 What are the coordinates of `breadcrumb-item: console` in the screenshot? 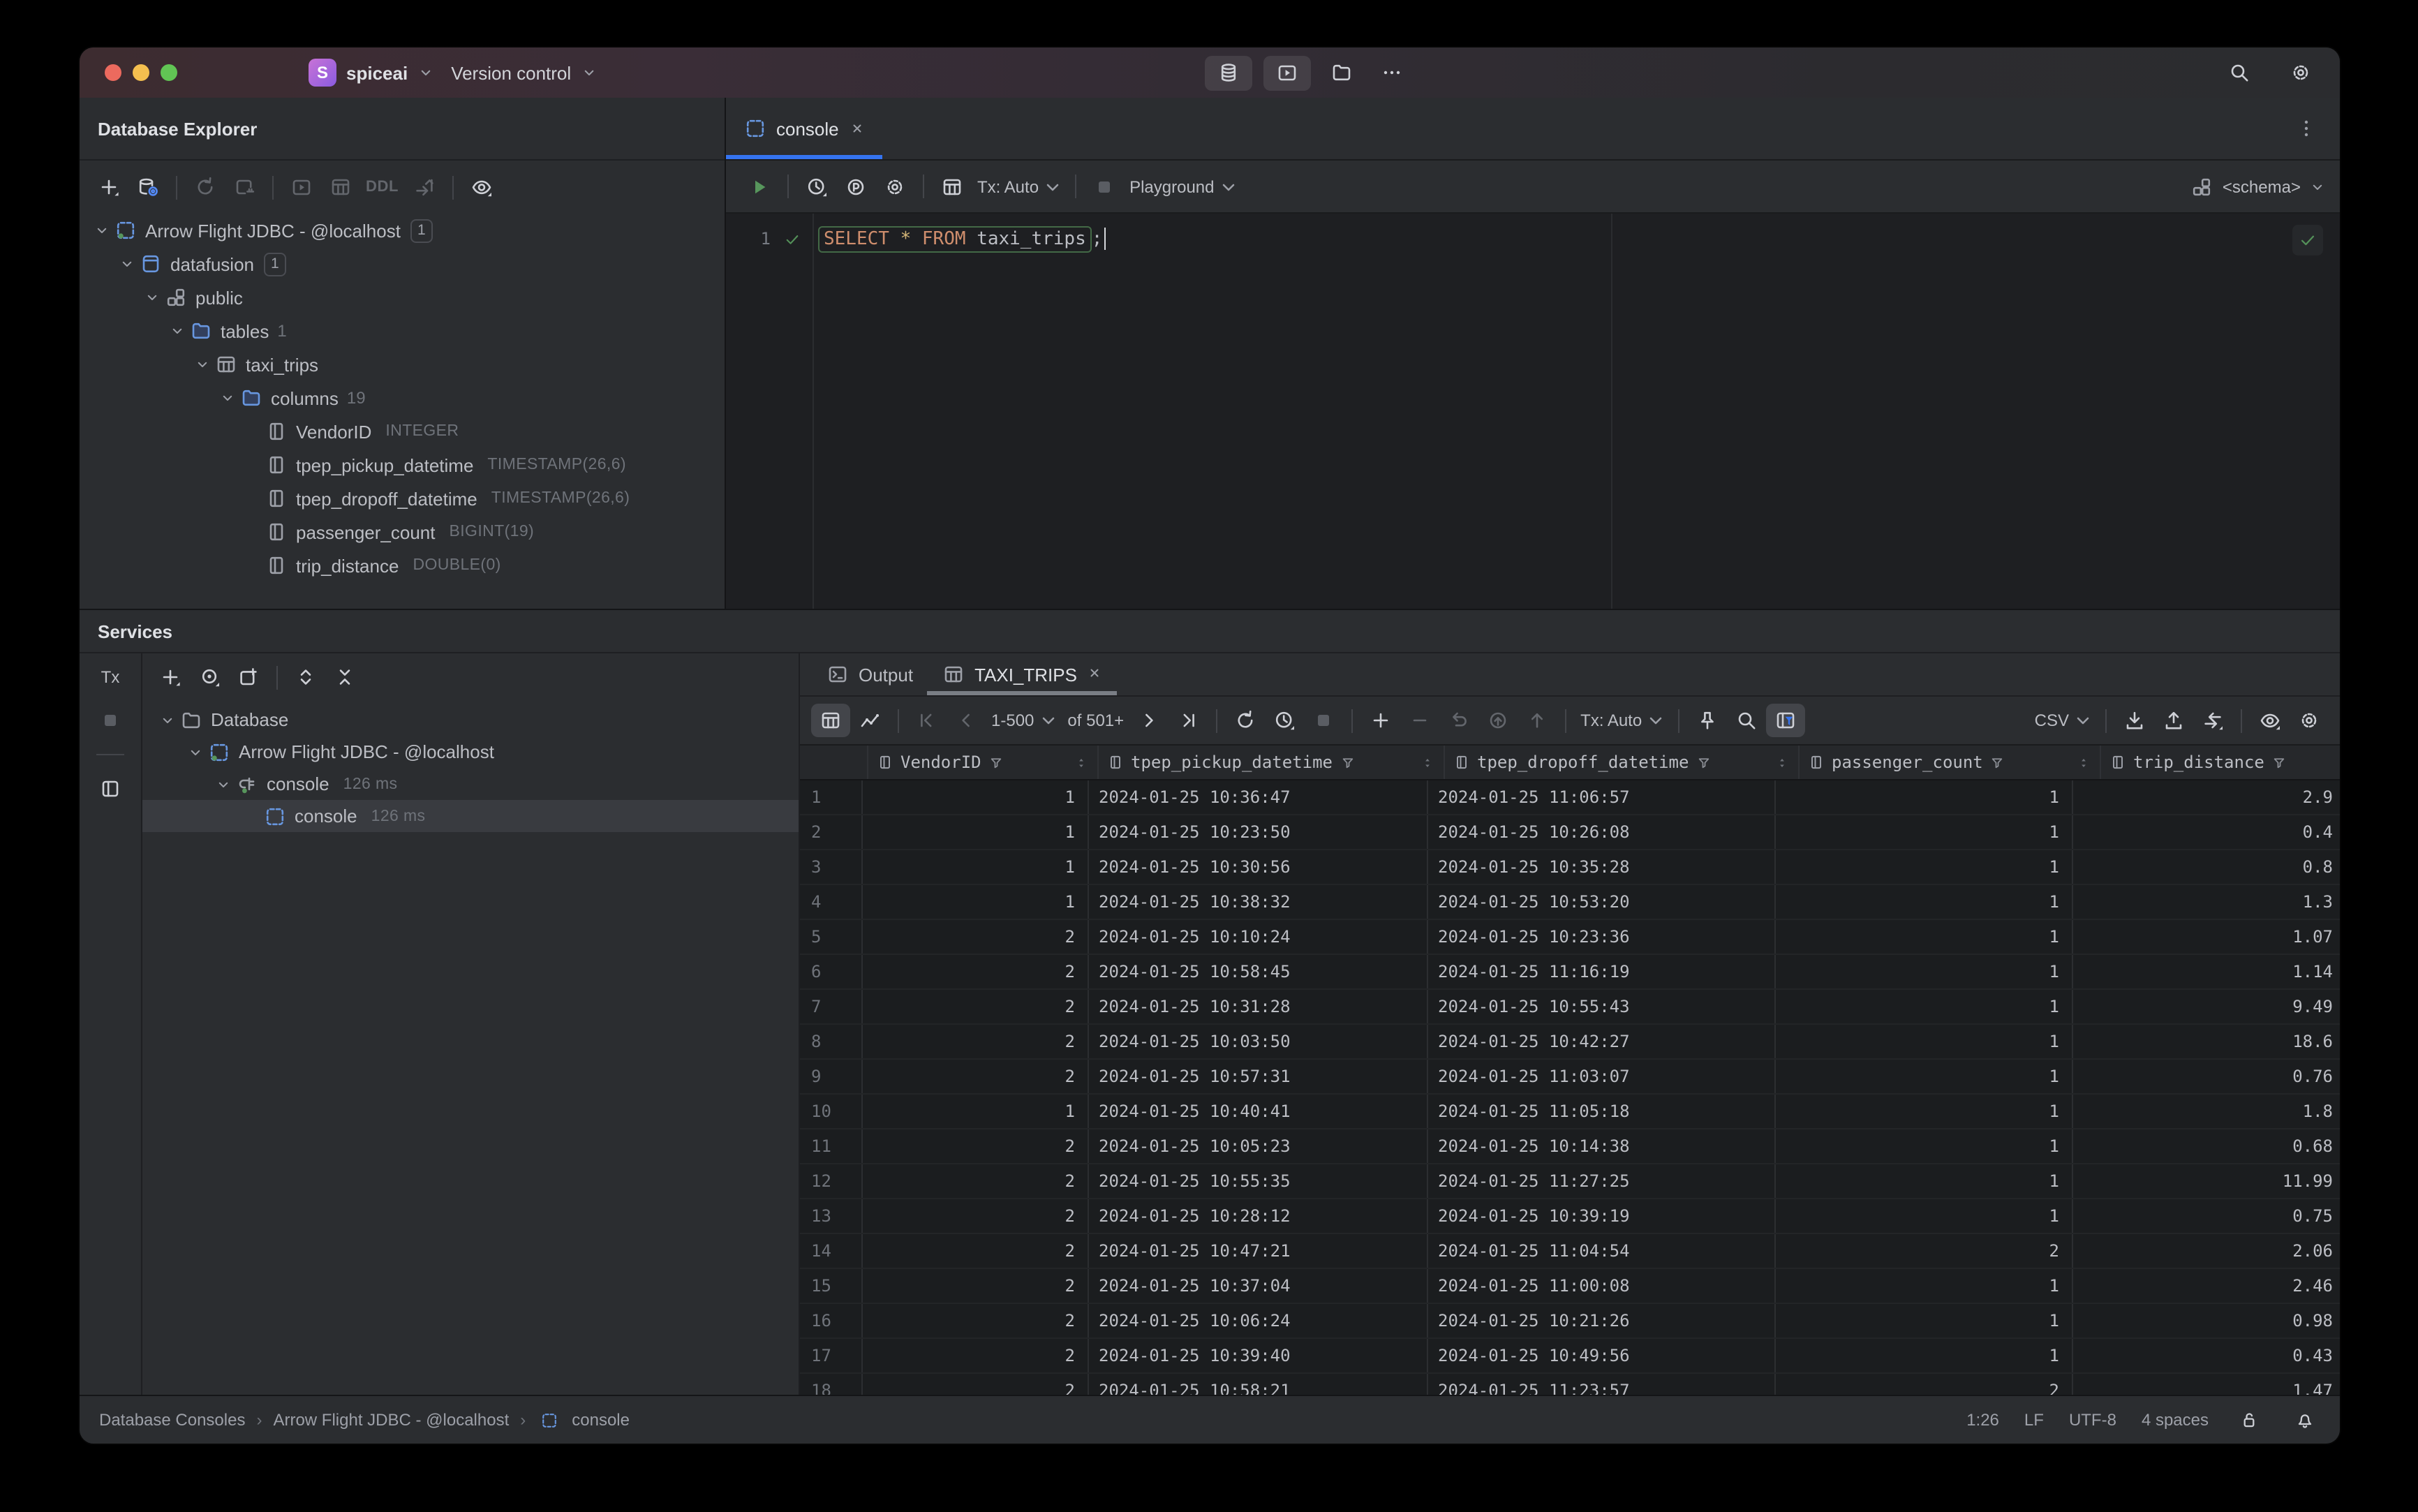 It's located at (601, 1420).